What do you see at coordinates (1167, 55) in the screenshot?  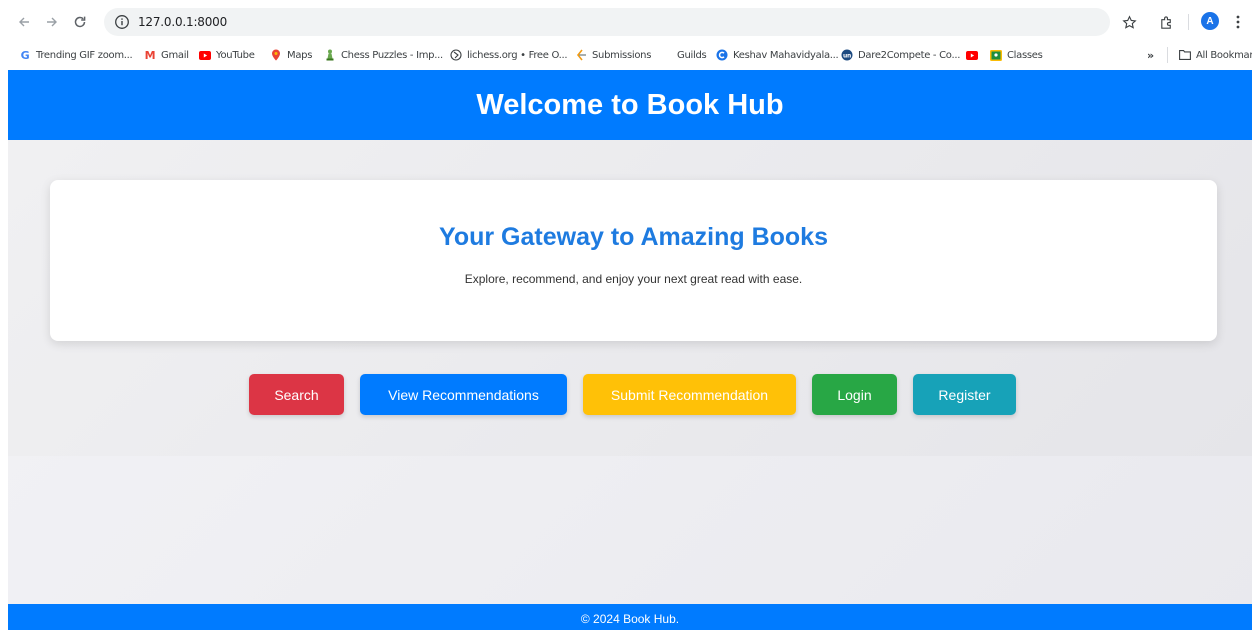 I see `bookmarks-divider` at bounding box center [1167, 55].